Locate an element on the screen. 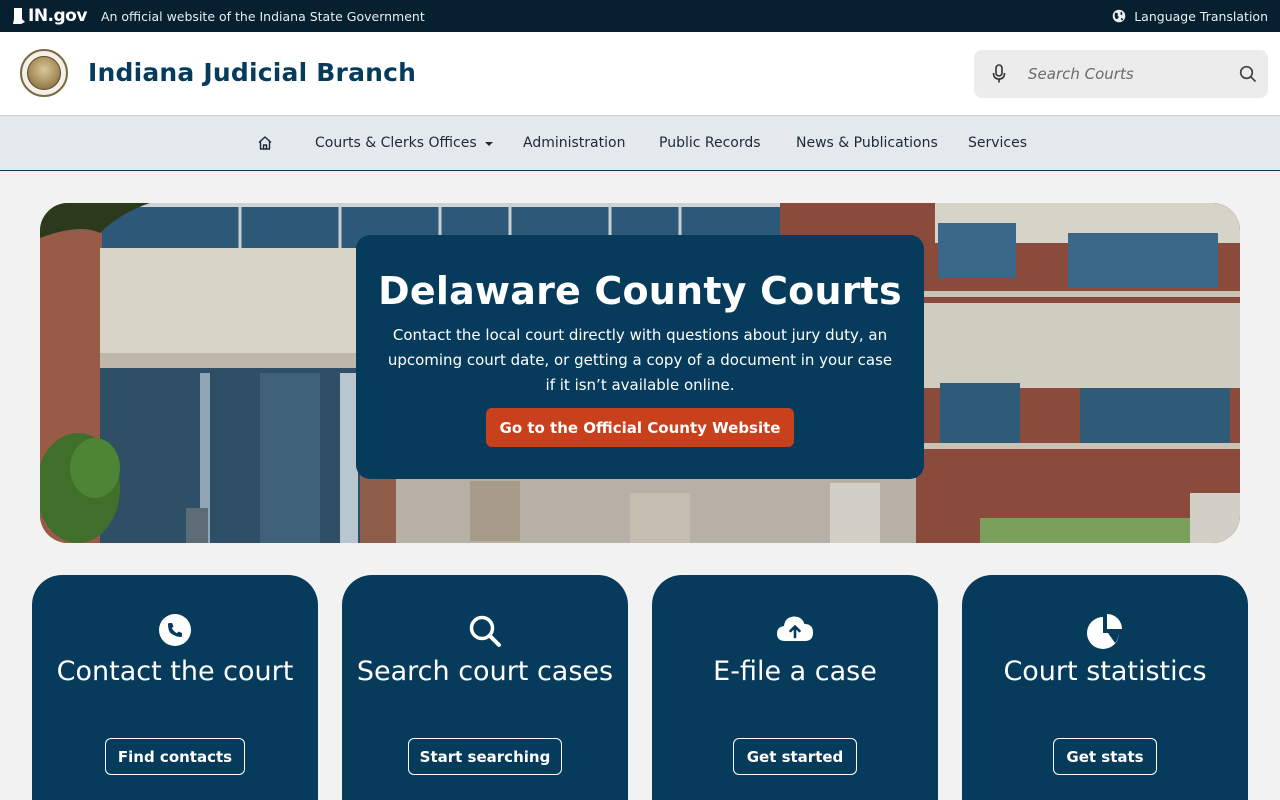 The height and width of the screenshot is (800, 1280). card-search-icon-wrap is located at coordinates (485, 631).